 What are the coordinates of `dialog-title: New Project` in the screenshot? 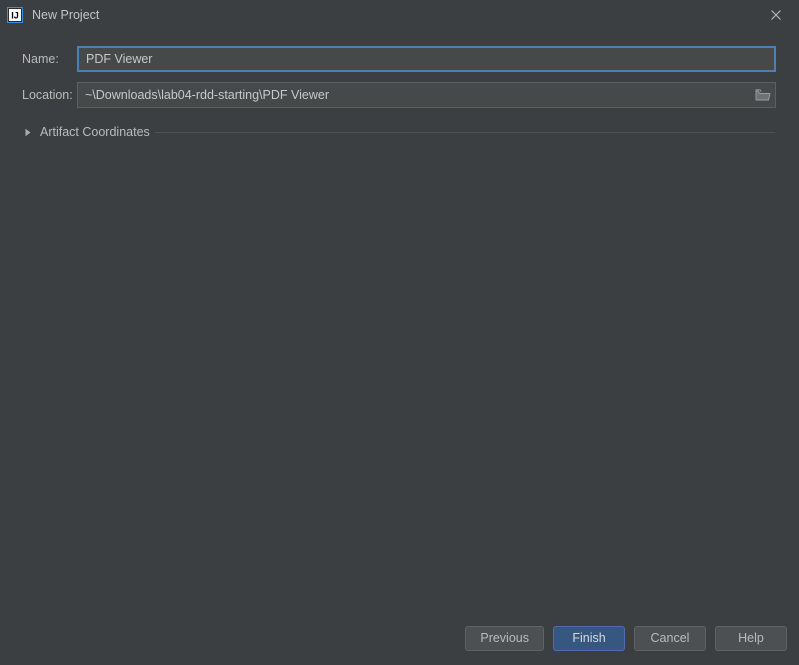 It's located at (66, 15).